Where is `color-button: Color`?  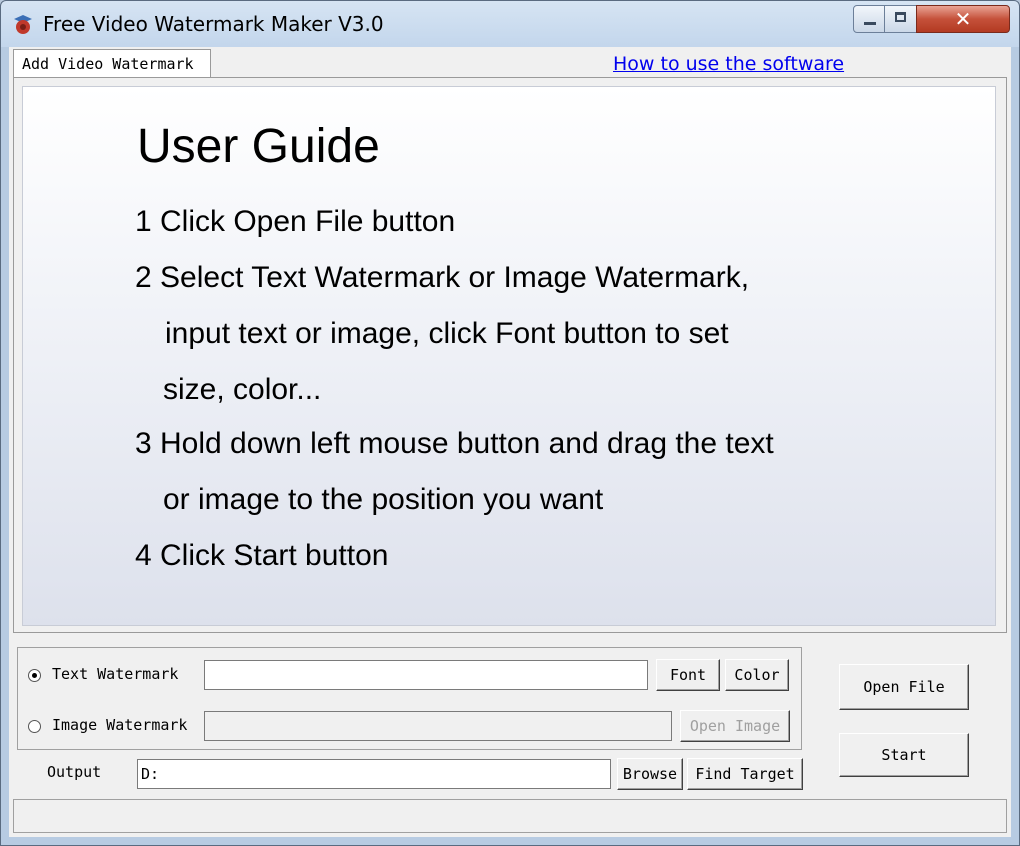 color-button: Color is located at coordinates (757, 675).